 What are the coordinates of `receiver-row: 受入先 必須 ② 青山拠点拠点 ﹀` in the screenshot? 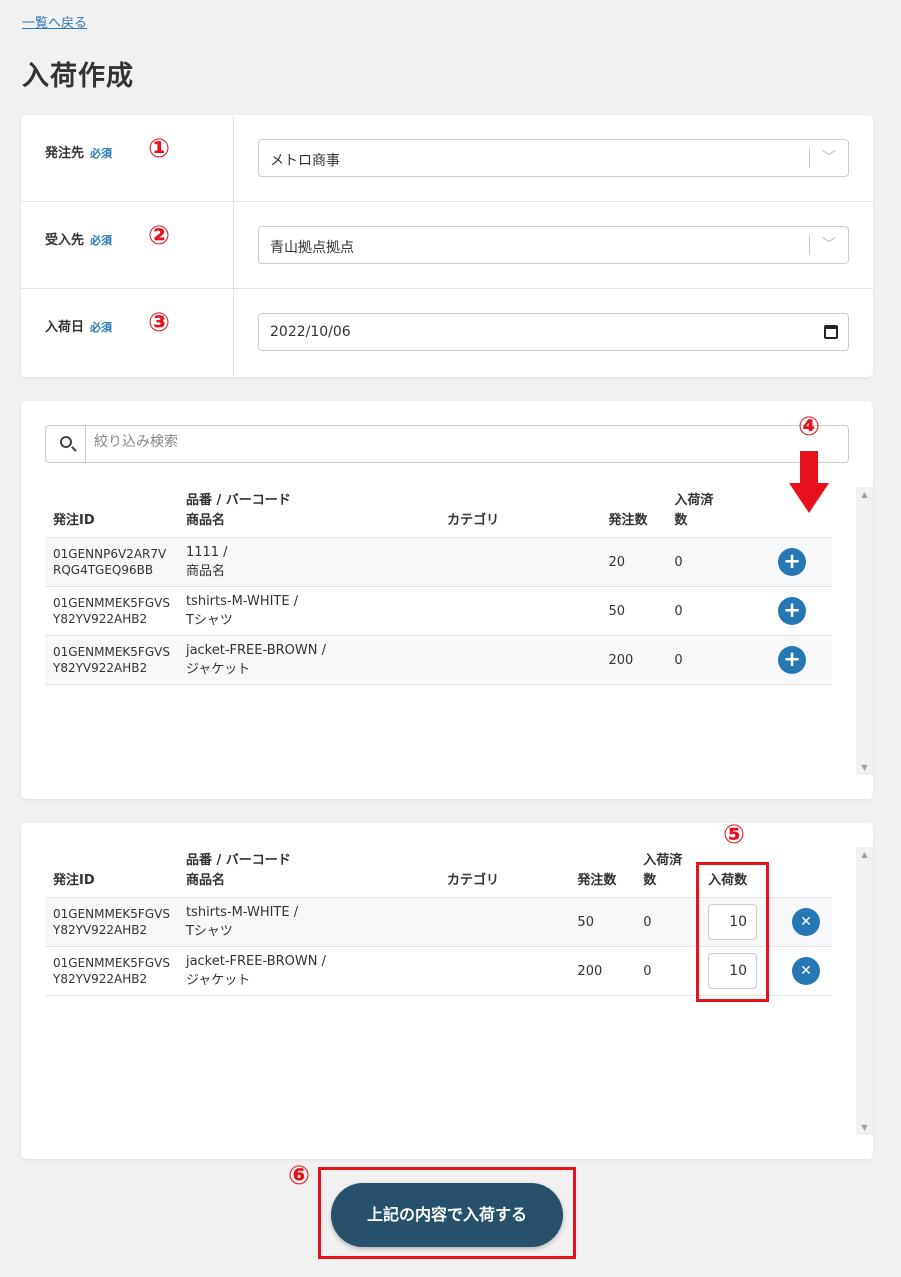 It's located at (447, 245).